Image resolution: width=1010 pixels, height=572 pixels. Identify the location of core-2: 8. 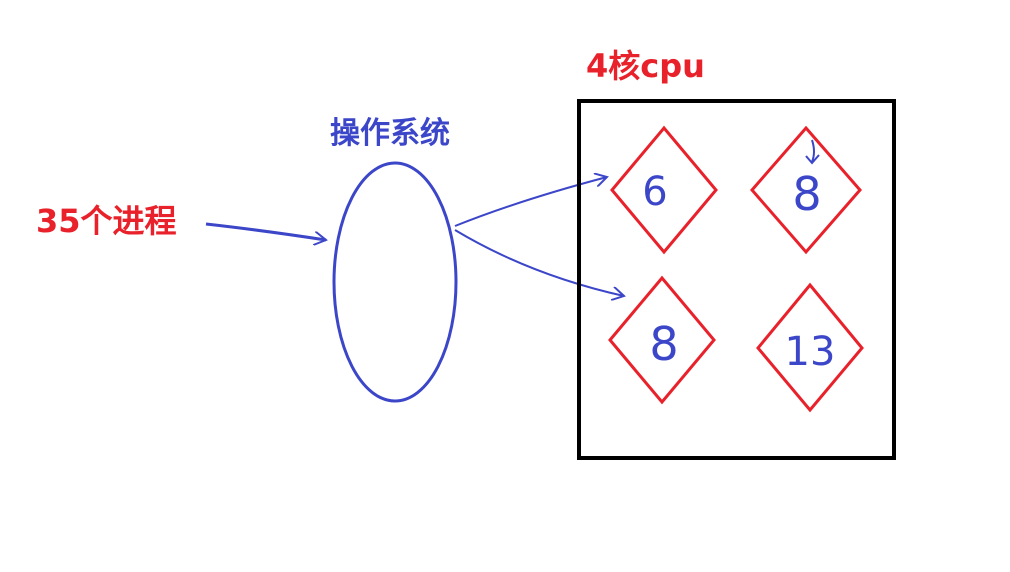
(806, 190).